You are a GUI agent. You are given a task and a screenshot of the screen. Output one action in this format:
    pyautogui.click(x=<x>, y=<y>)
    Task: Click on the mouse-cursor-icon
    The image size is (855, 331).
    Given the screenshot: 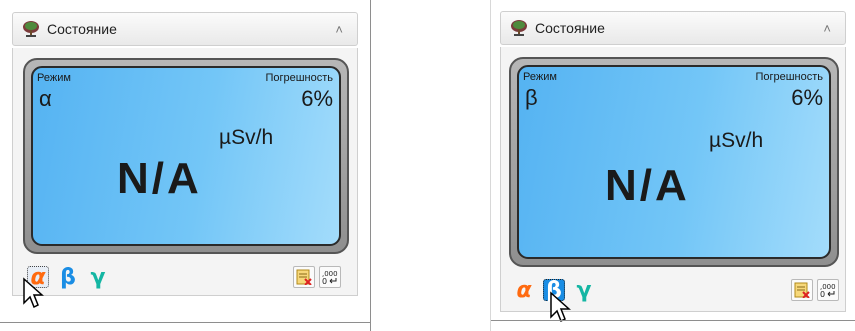 What is the action you would take?
    pyautogui.click(x=33, y=293)
    